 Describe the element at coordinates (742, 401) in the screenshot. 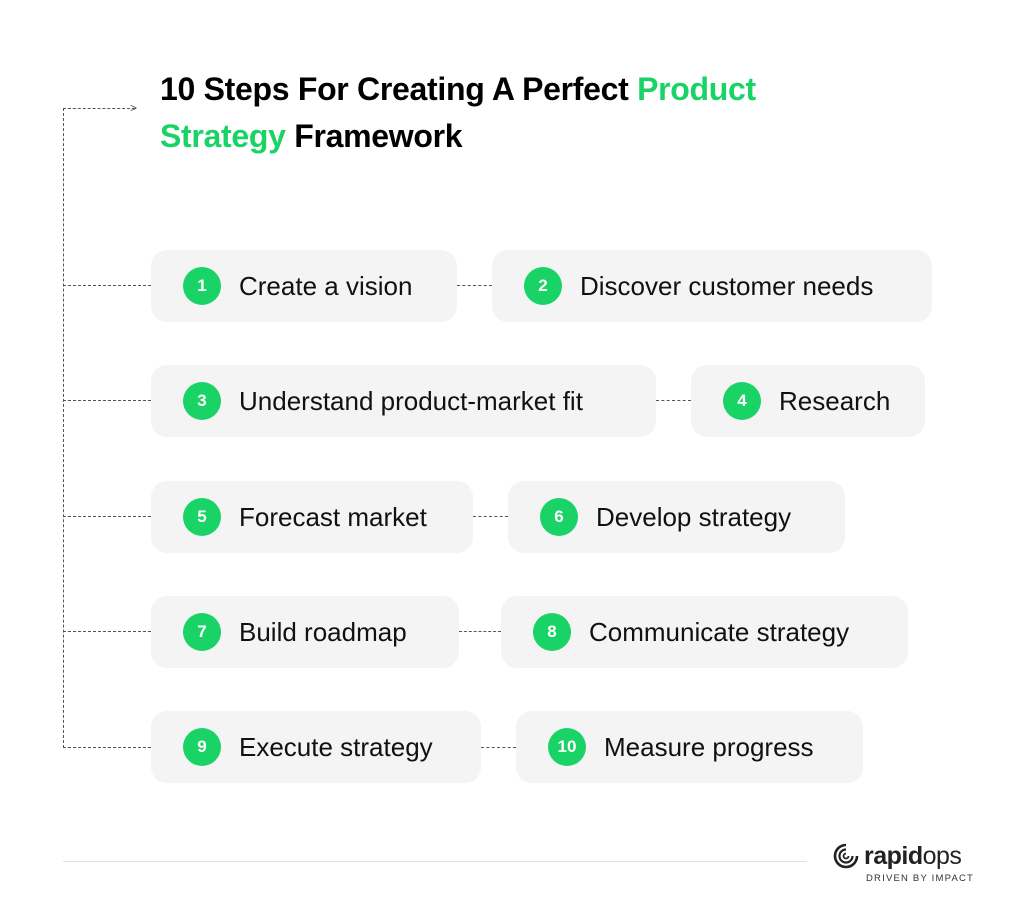

I see `step-number-badge: 4` at that location.